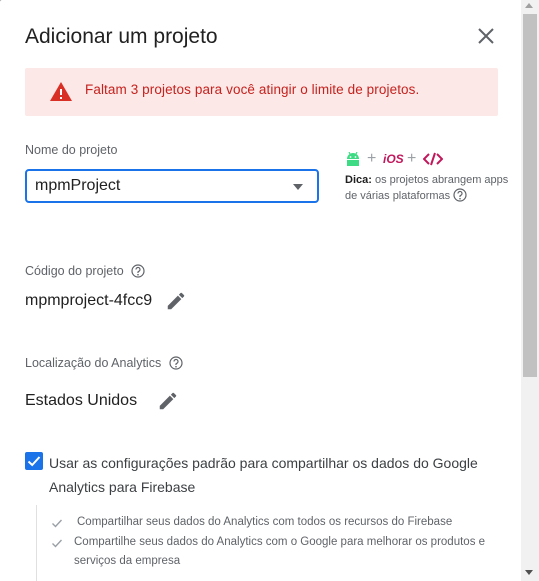 This screenshot has height=581, width=539. Describe the element at coordinates (89, 300) in the screenshot. I see `project-code-value: mpmproject-4fcc9` at that location.